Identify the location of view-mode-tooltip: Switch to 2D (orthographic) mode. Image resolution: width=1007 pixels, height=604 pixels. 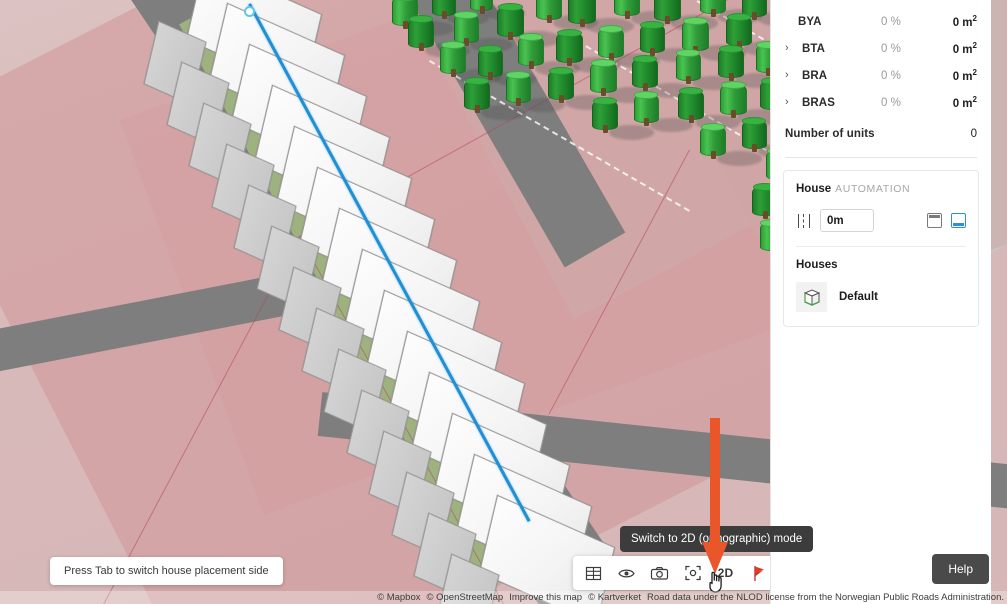
(717, 539).